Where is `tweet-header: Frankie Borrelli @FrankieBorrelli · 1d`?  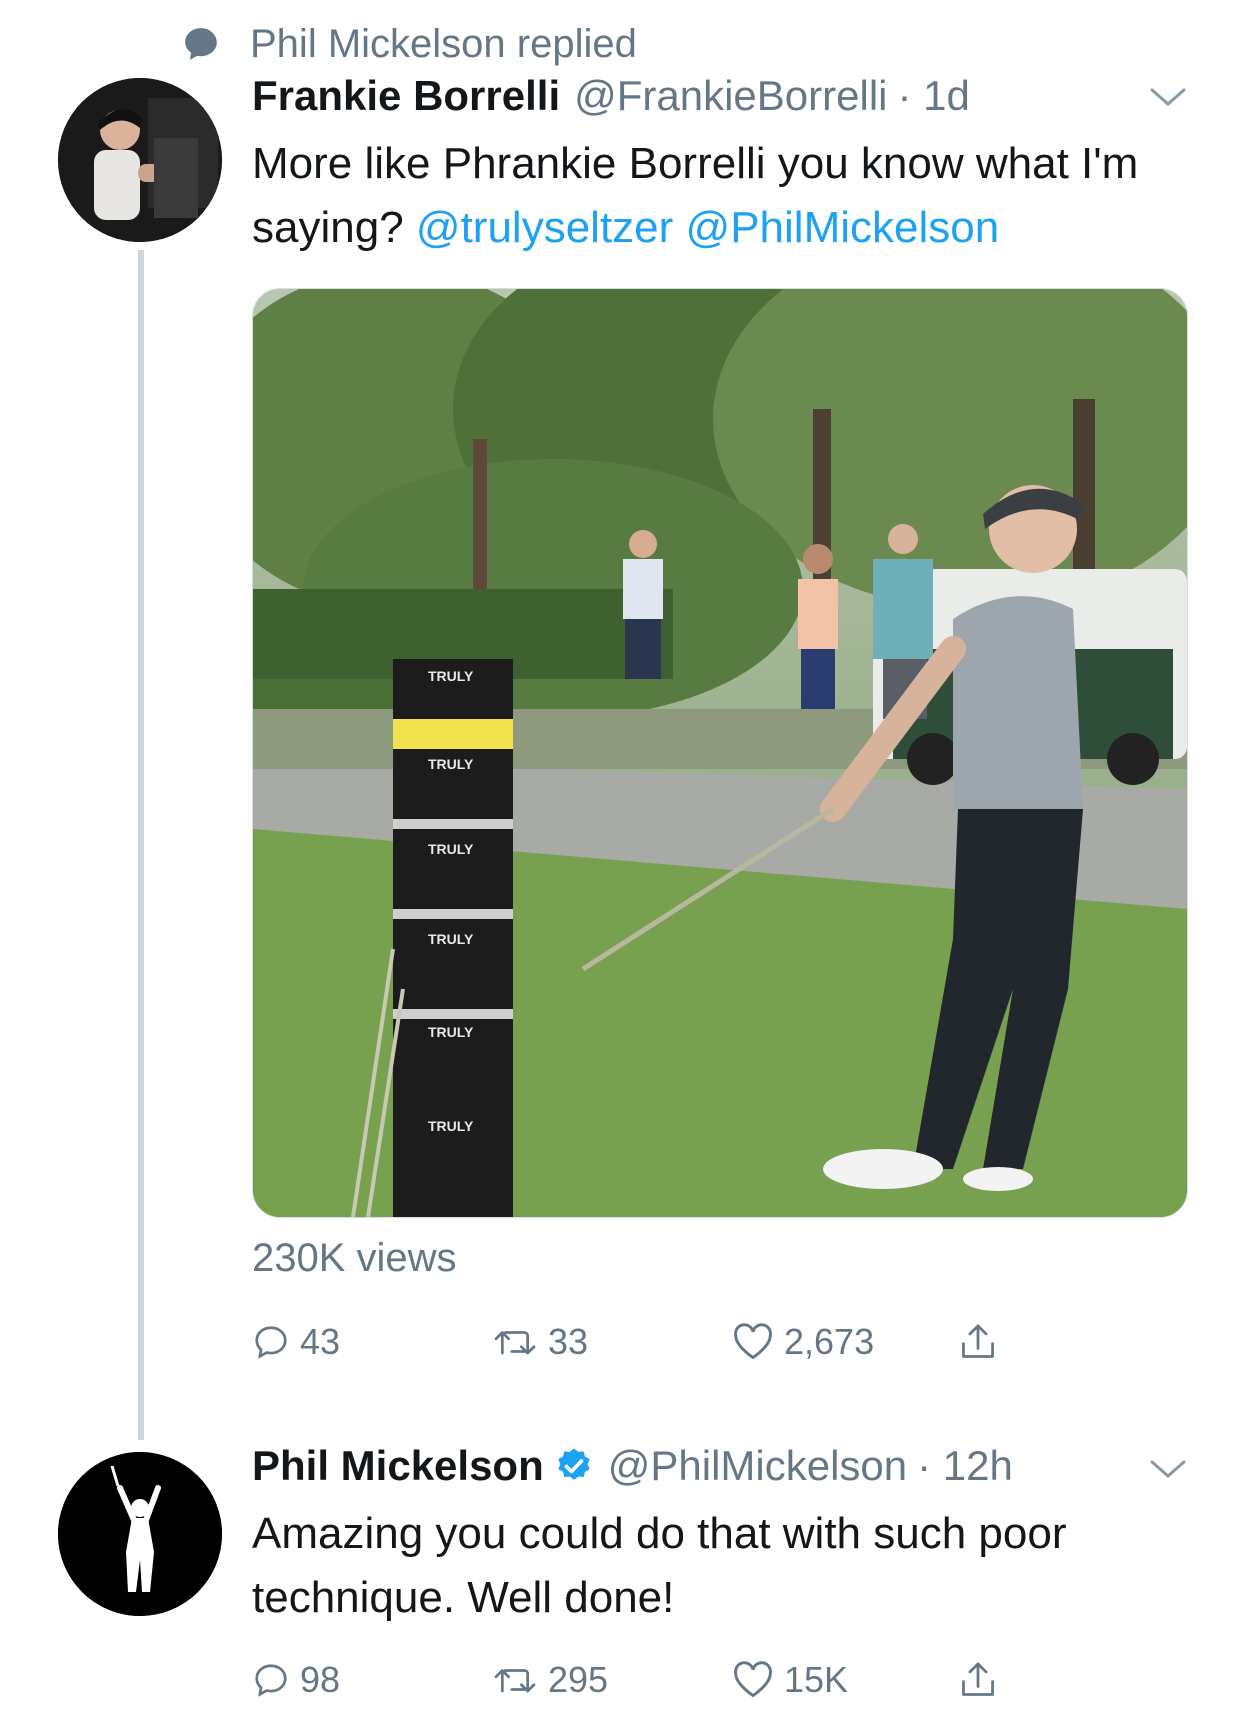
tweet-header: Frankie Borrelli @FrankieBorrelli · 1d is located at coordinates (688, 96).